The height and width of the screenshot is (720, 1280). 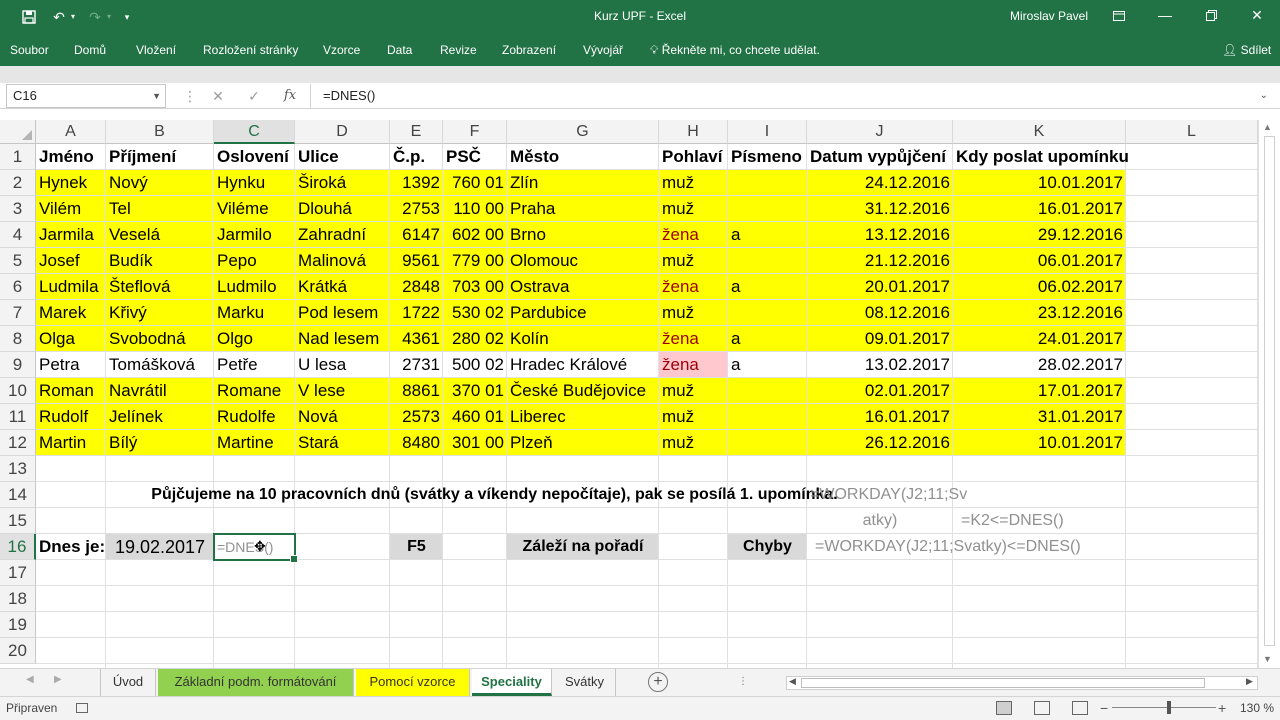 What do you see at coordinates (341, 50) in the screenshot?
I see `tab-vzorce: Vzorce` at bounding box center [341, 50].